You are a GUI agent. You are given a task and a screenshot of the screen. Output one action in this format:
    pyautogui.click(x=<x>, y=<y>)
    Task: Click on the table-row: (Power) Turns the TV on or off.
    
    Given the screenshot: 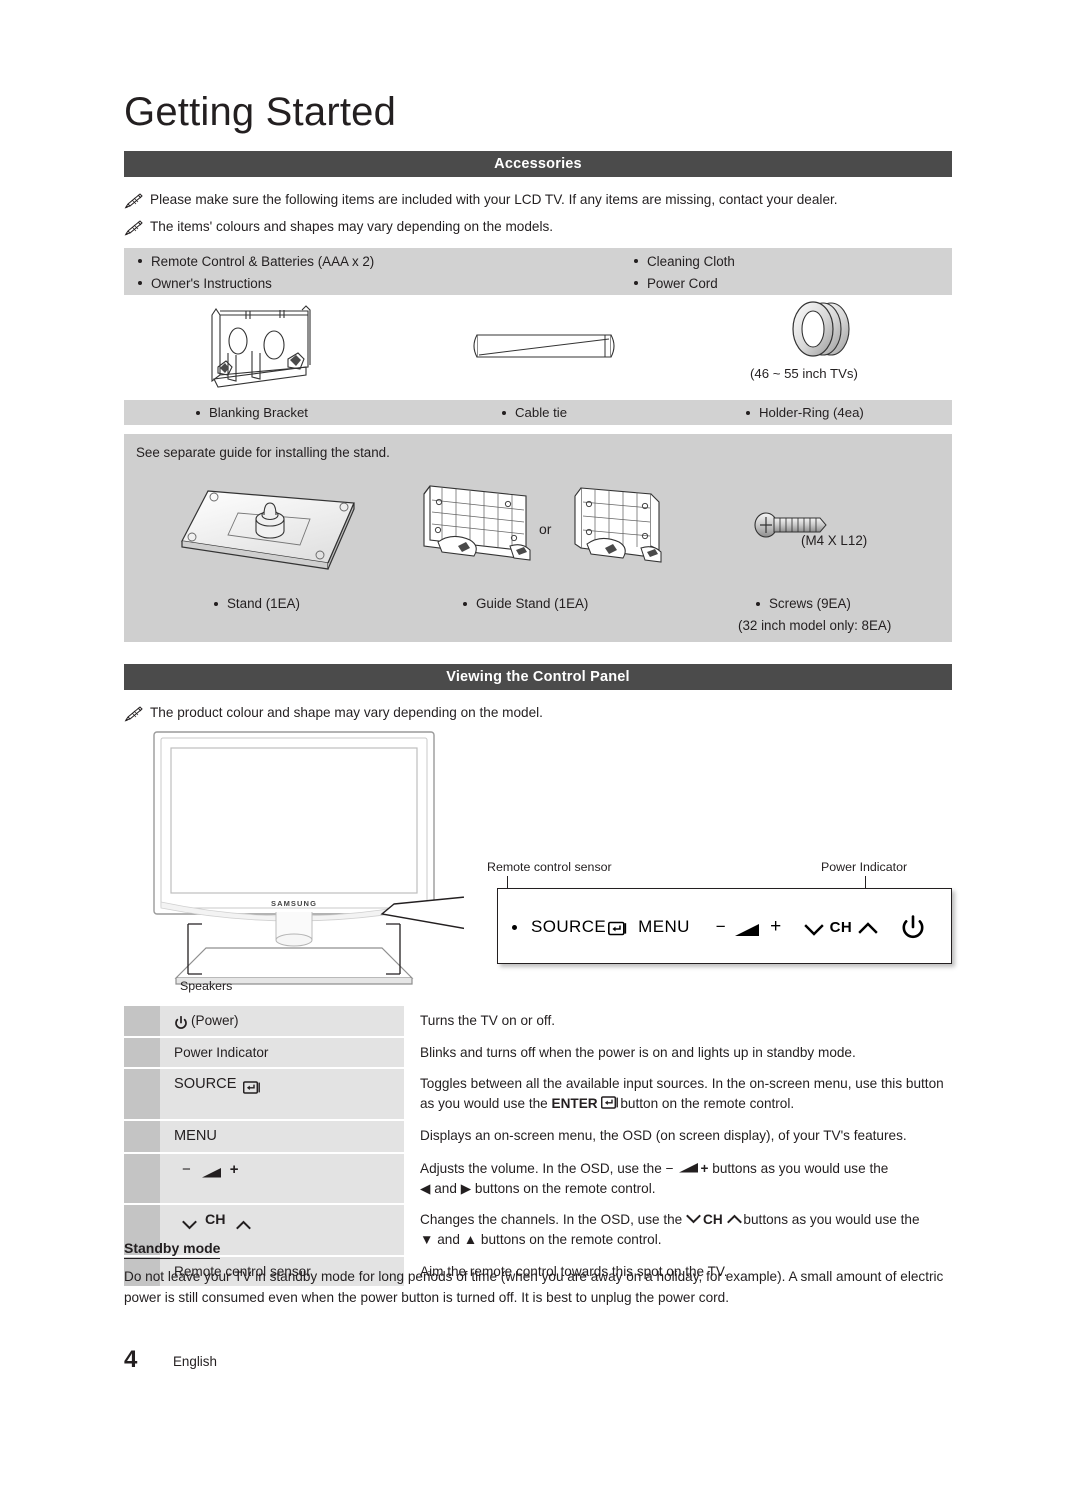 What is the action you would take?
    pyautogui.click(x=538, y=1021)
    